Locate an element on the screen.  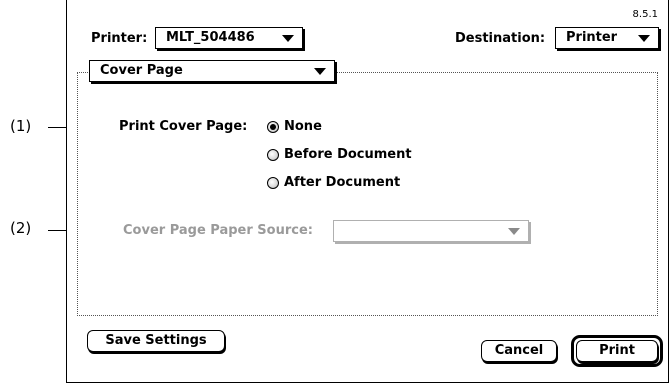
panel-select-value: Cover Page is located at coordinates (141, 70).